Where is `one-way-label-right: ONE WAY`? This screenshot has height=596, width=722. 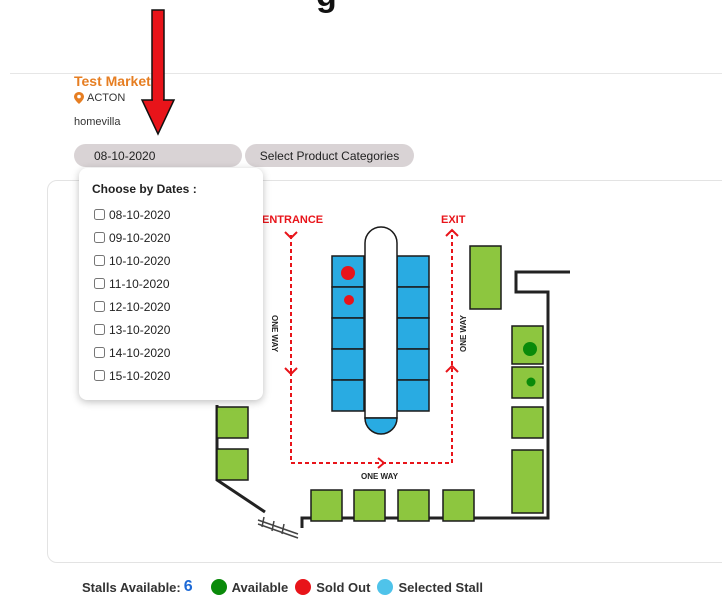
one-way-label-right: ONE WAY is located at coordinates (464, 333).